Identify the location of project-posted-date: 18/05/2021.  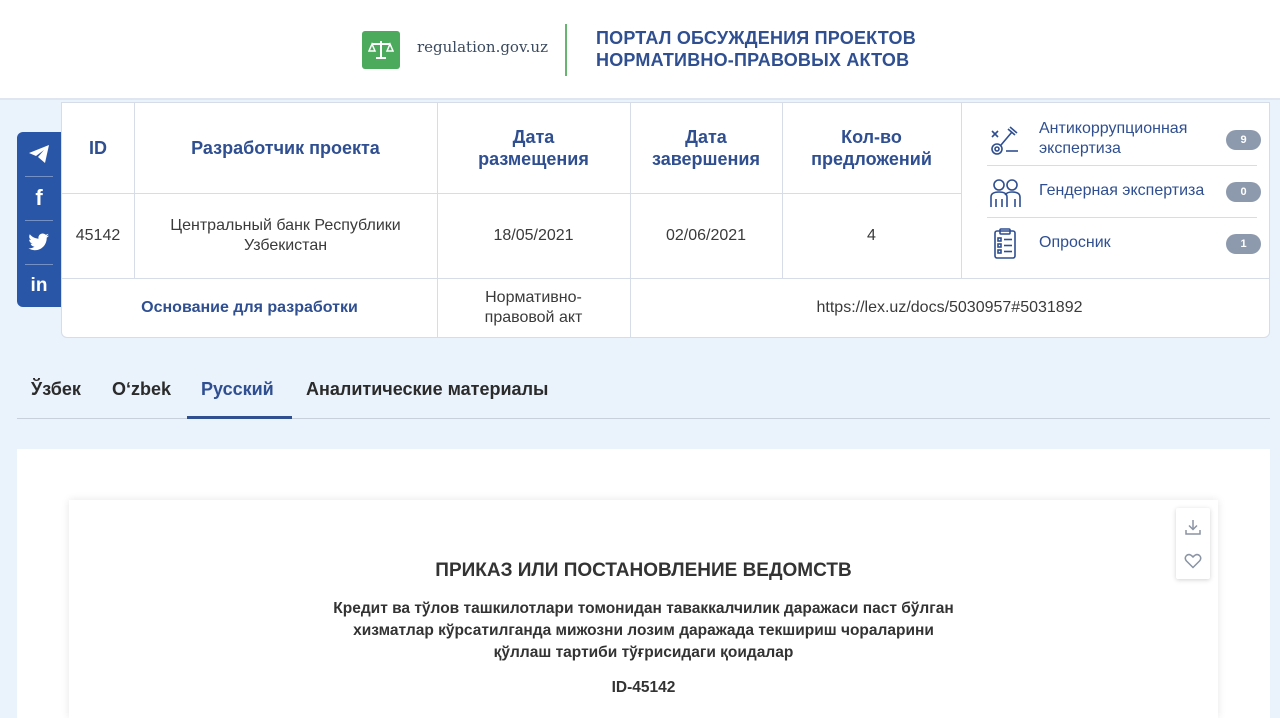
(533, 235).